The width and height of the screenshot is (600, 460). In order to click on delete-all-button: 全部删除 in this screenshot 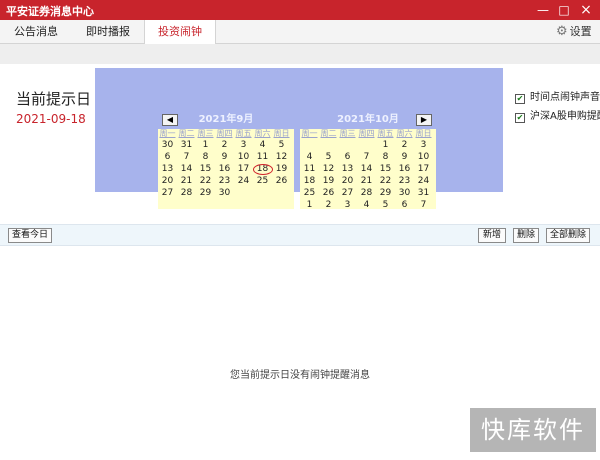, I will do `click(568, 235)`.